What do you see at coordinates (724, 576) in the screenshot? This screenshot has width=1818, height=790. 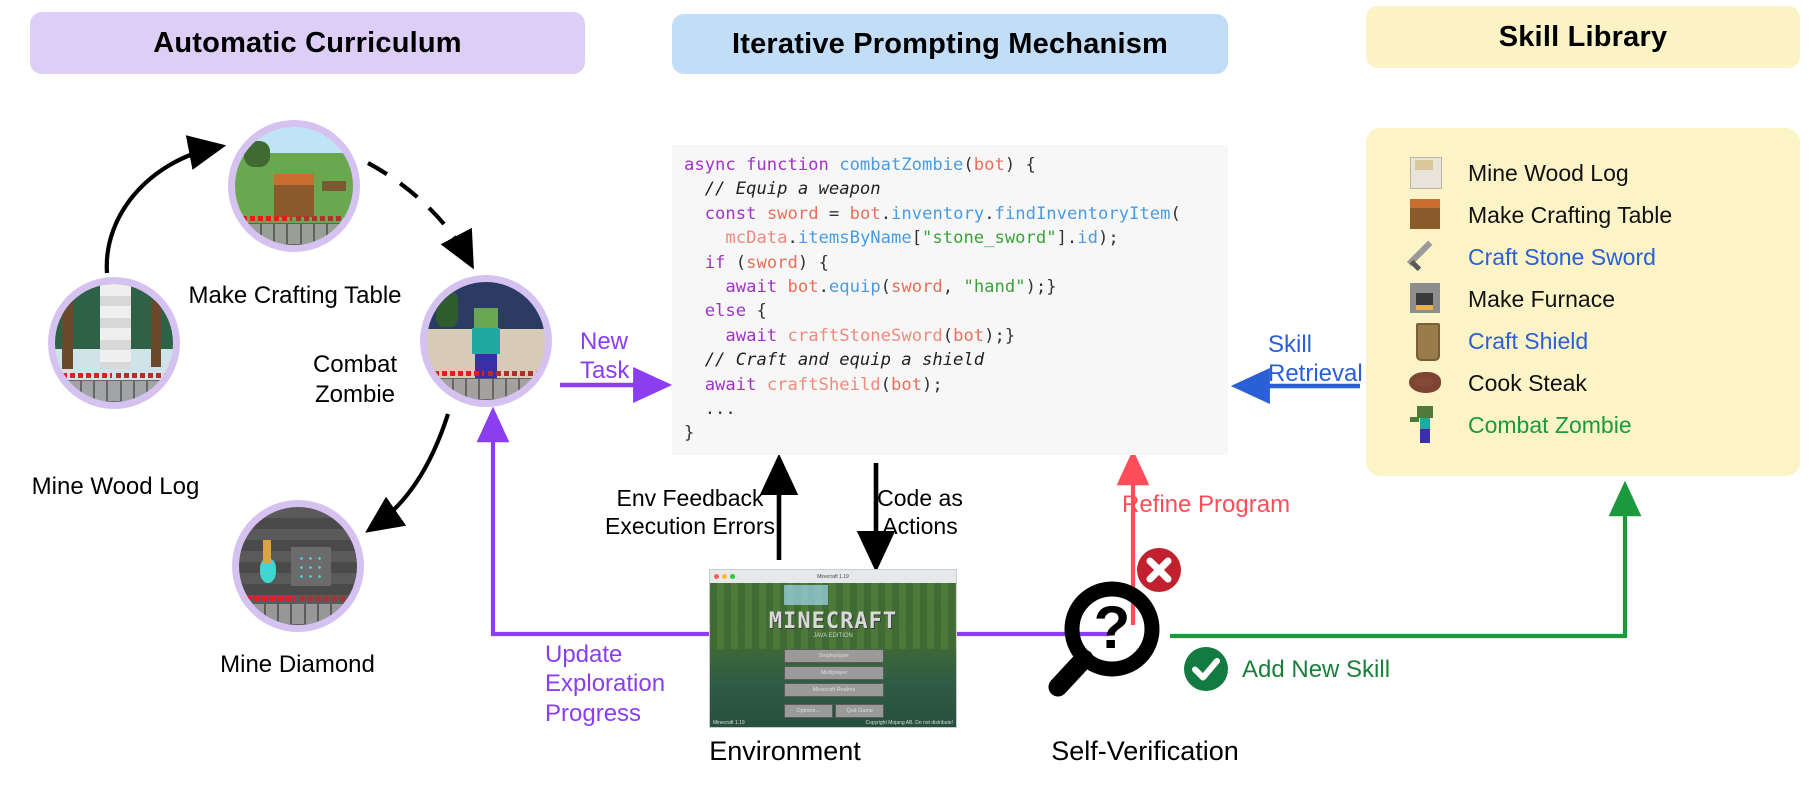 I see `window-traffic-lights` at bounding box center [724, 576].